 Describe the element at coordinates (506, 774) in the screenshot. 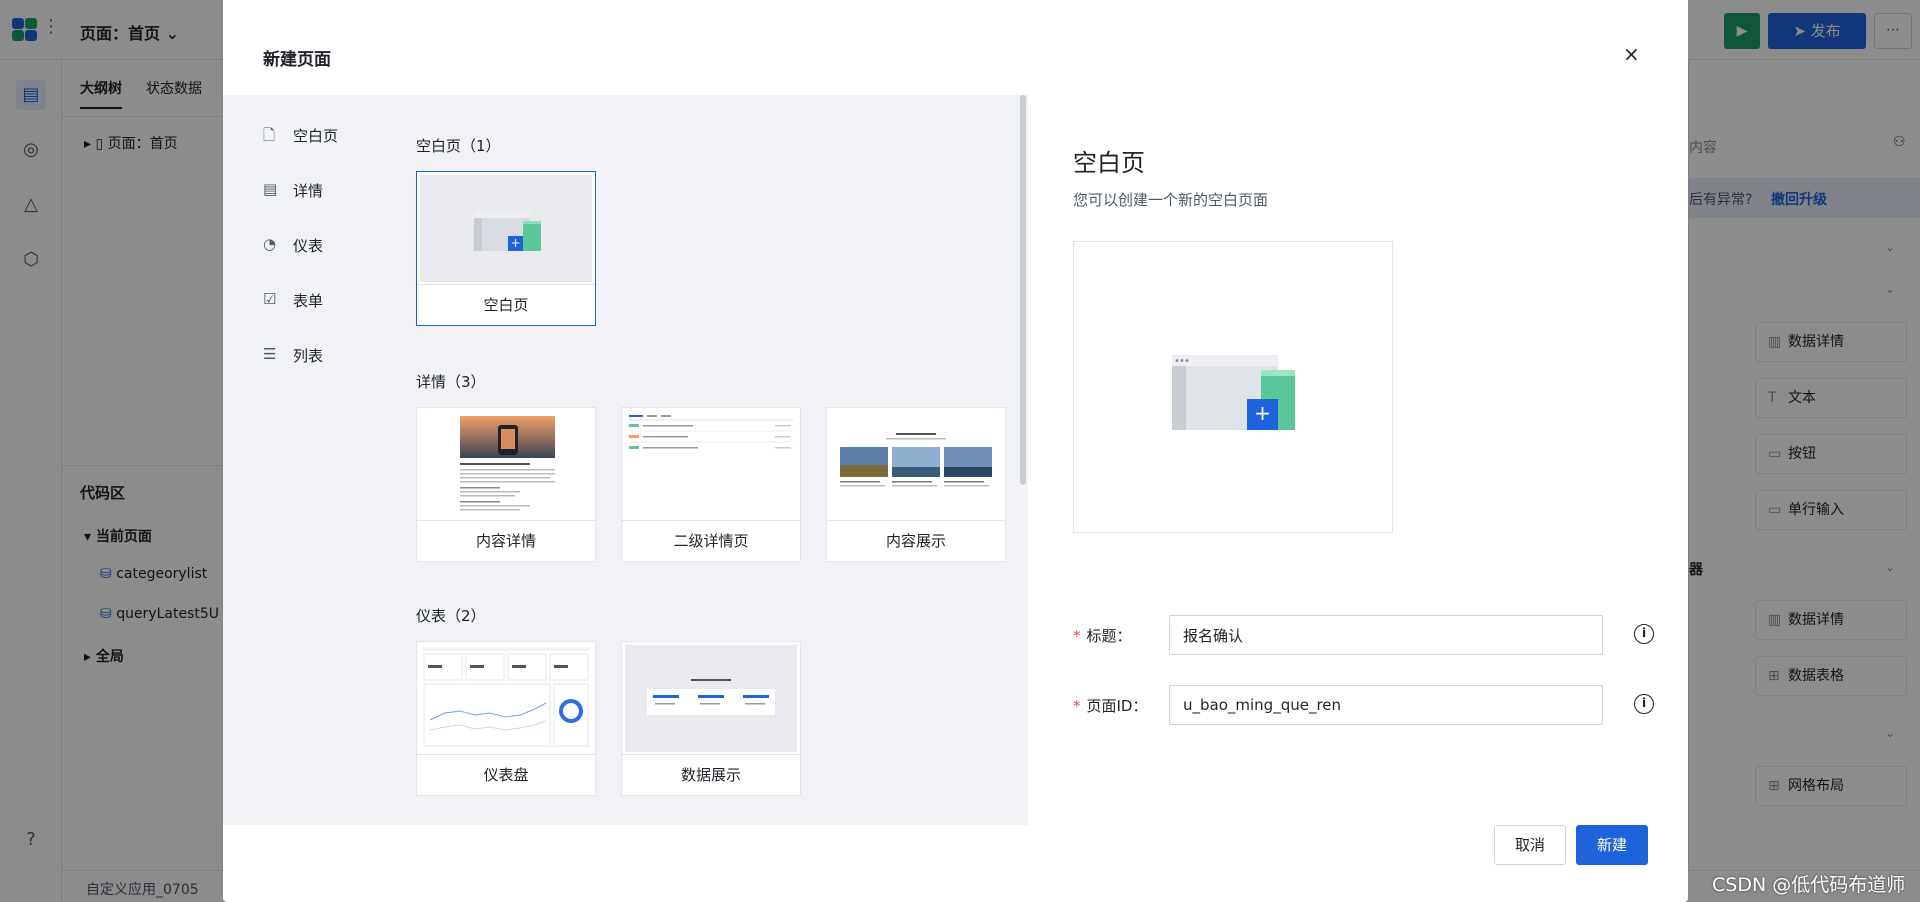

I see `template-caption: 仪表盘` at that location.